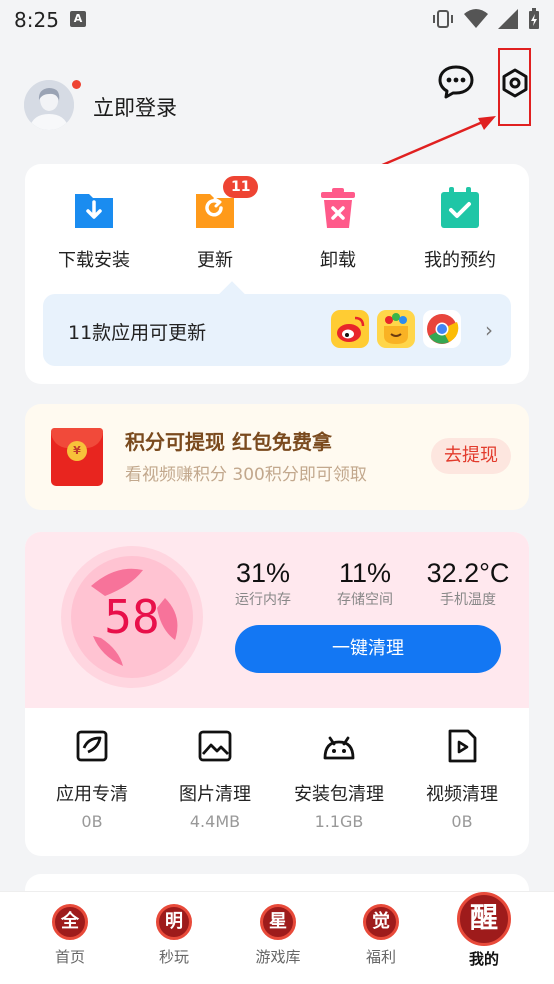 The image size is (554, 984). Describe the element at coordinates (135, 107) in the screenshot. I see `login-link: 立即登录` at that location.